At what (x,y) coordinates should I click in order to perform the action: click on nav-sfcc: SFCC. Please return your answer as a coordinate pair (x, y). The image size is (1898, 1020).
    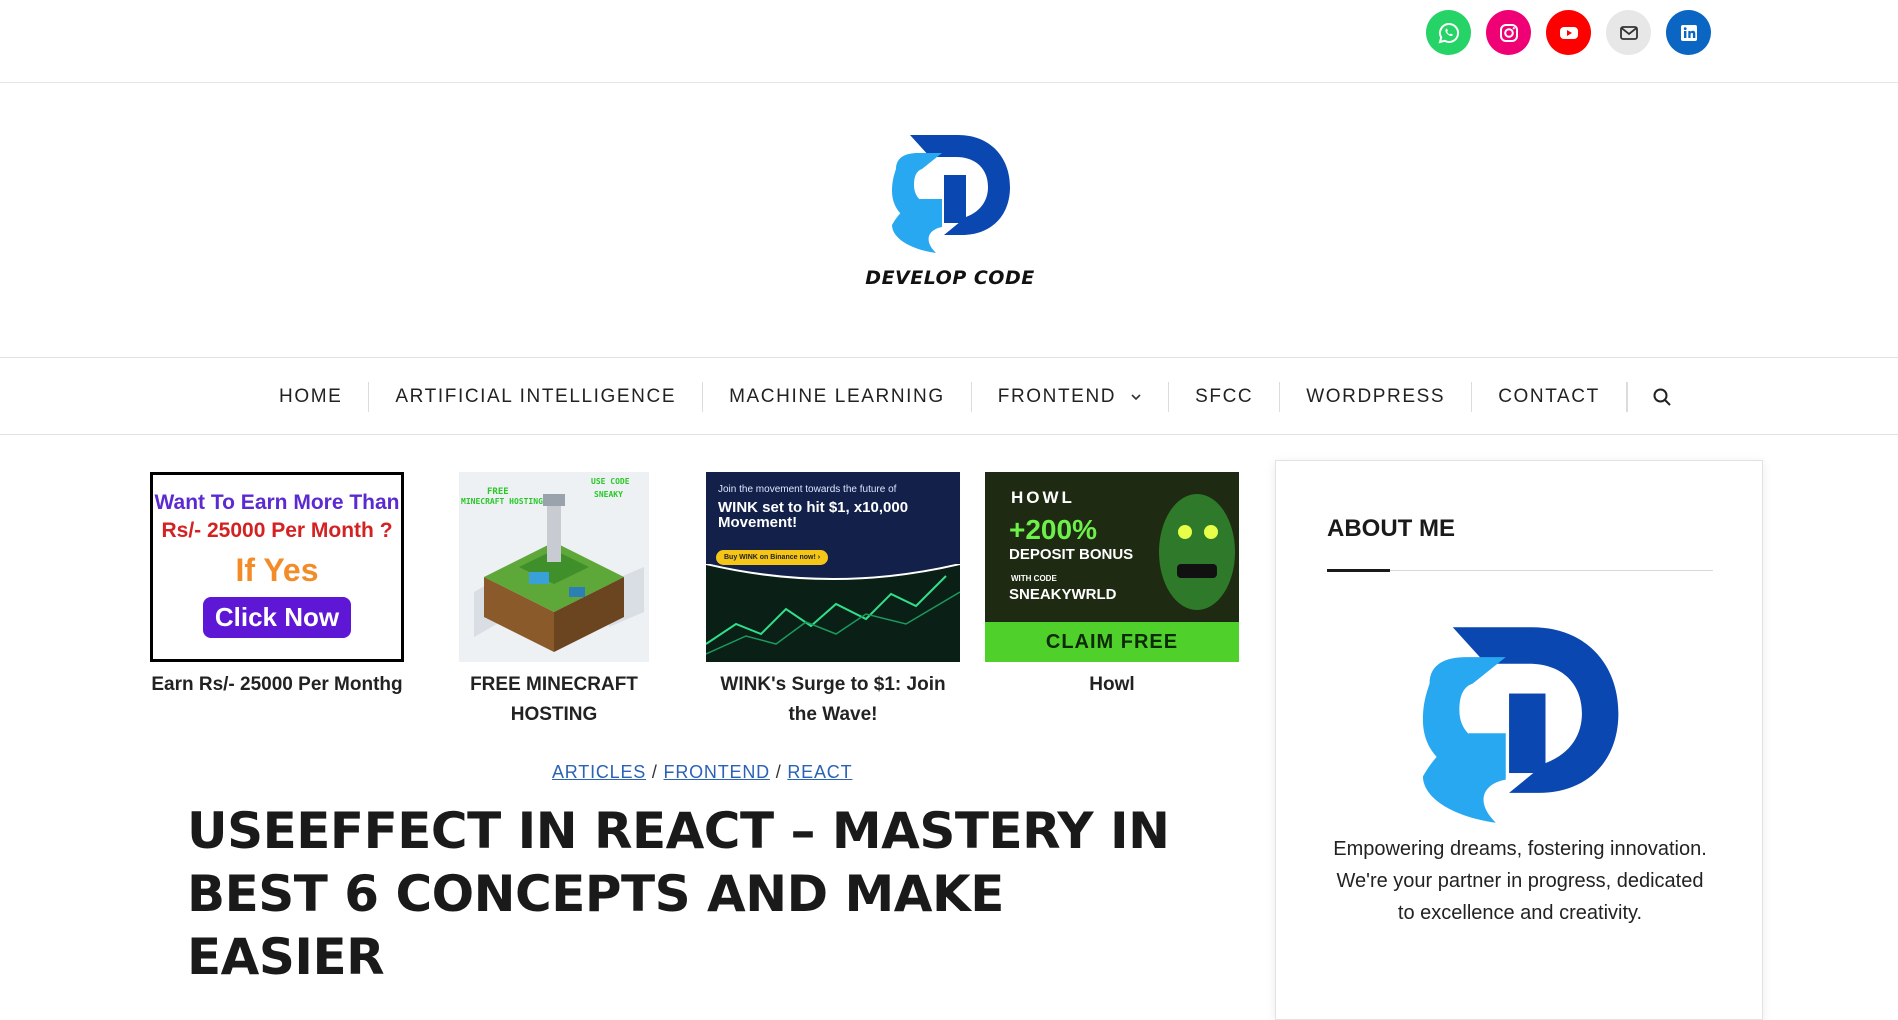
    Looking at the image, I should click on (1225, 397).